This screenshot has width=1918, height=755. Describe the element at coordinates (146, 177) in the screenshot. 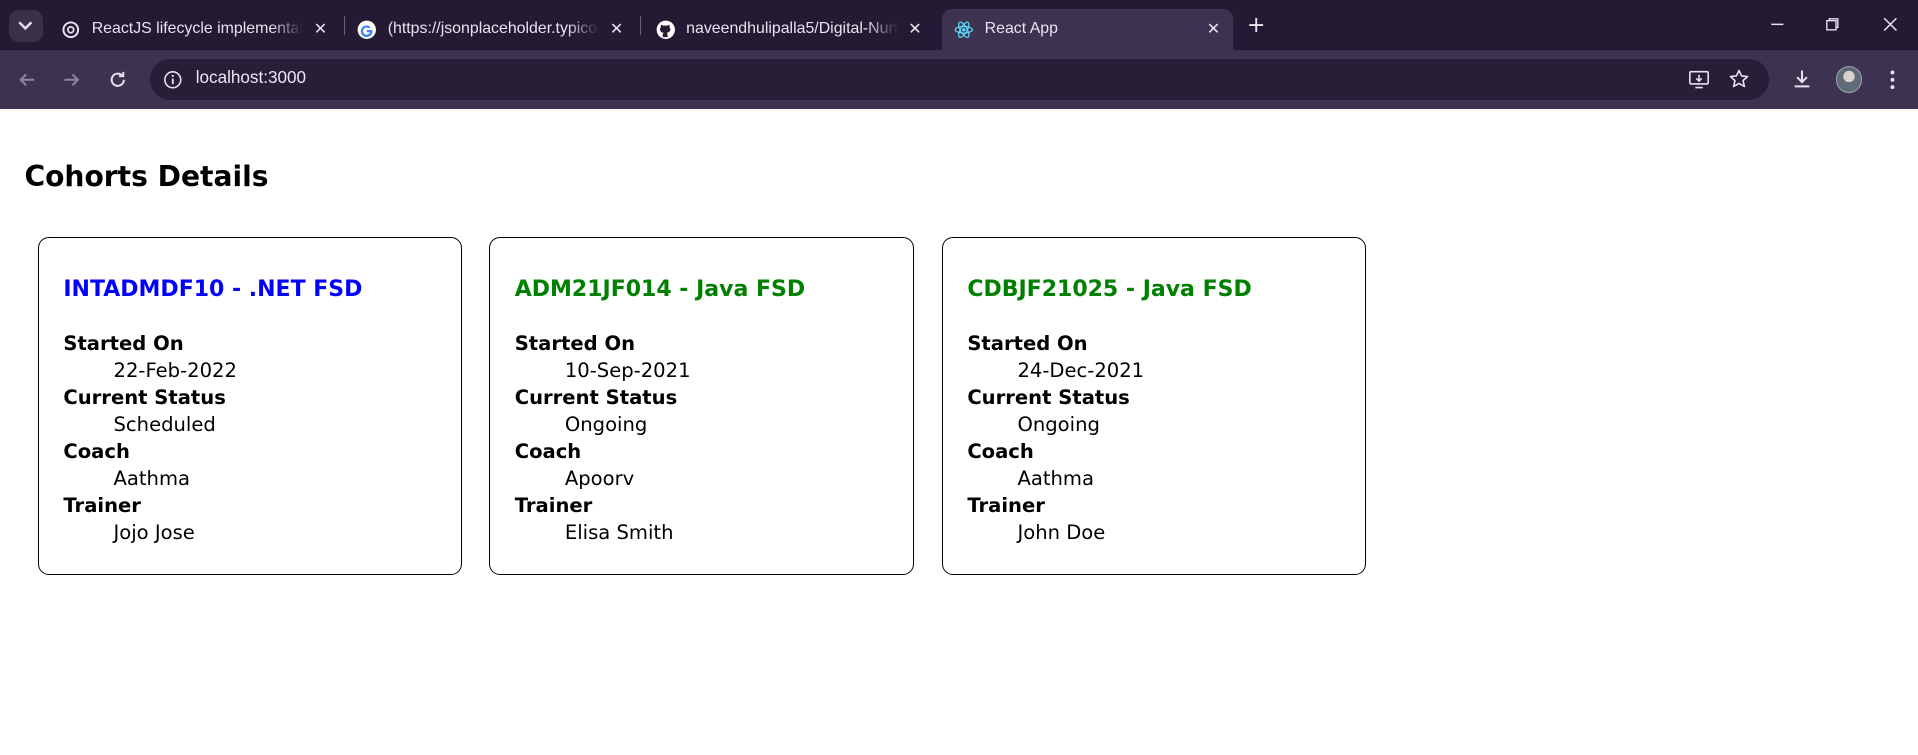

I see `page-title: Cohorts Details` at that location.